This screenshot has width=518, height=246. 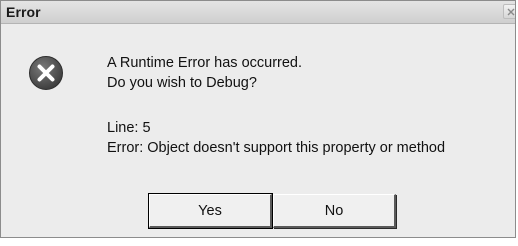 I want to click on message-line-1: A Runtime Error has occurred., so click(x=205, y=63).